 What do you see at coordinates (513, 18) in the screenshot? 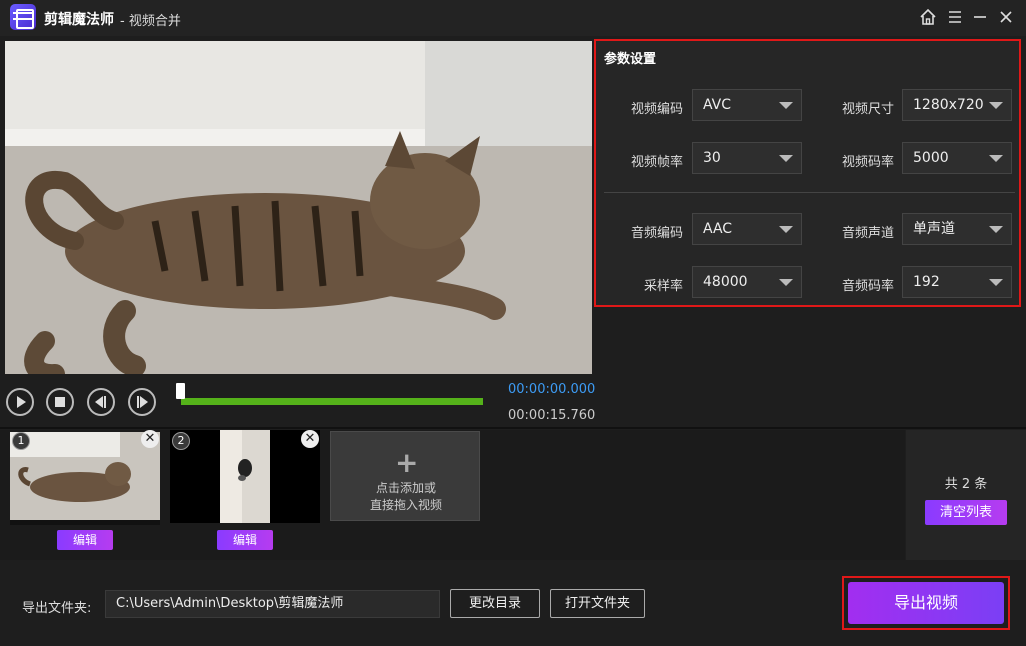
I see `title-bar: 剪辑魔法师 - 视频合并` at bounding box center [513, 18].